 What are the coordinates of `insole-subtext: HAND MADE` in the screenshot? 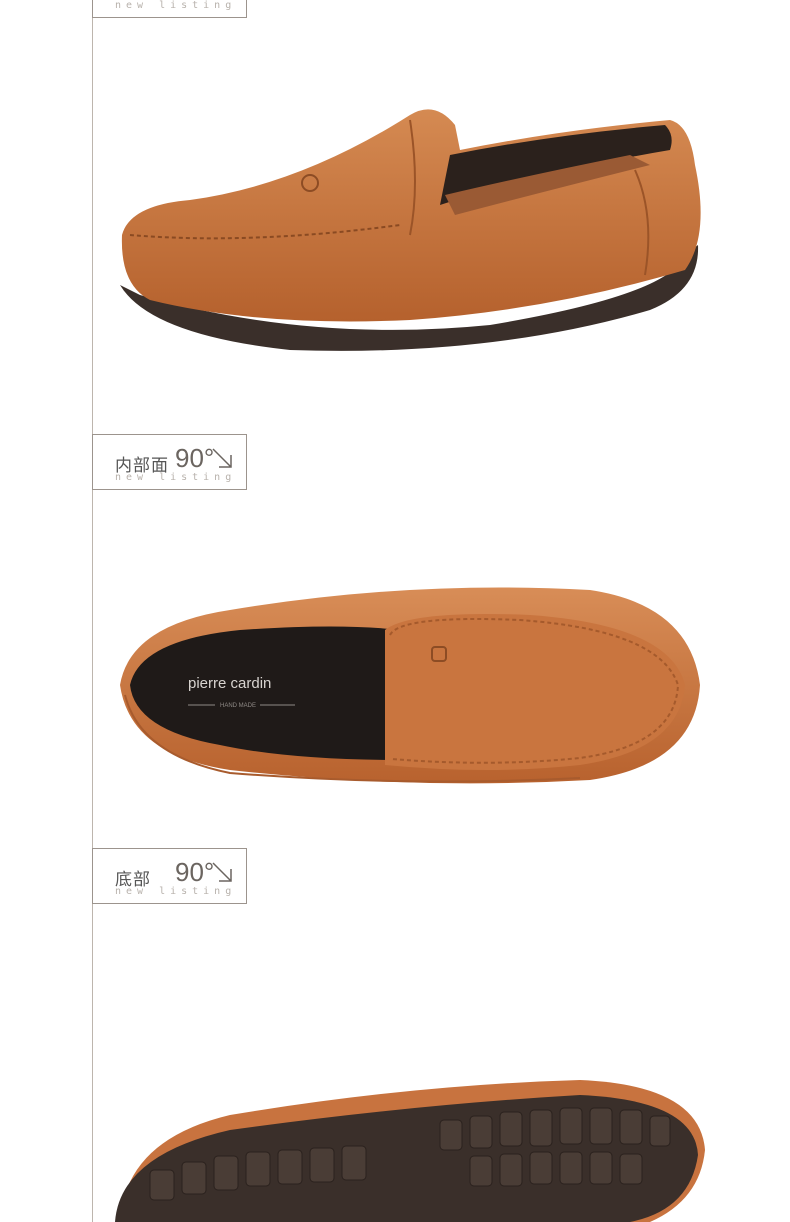 It's located at (238, 706).